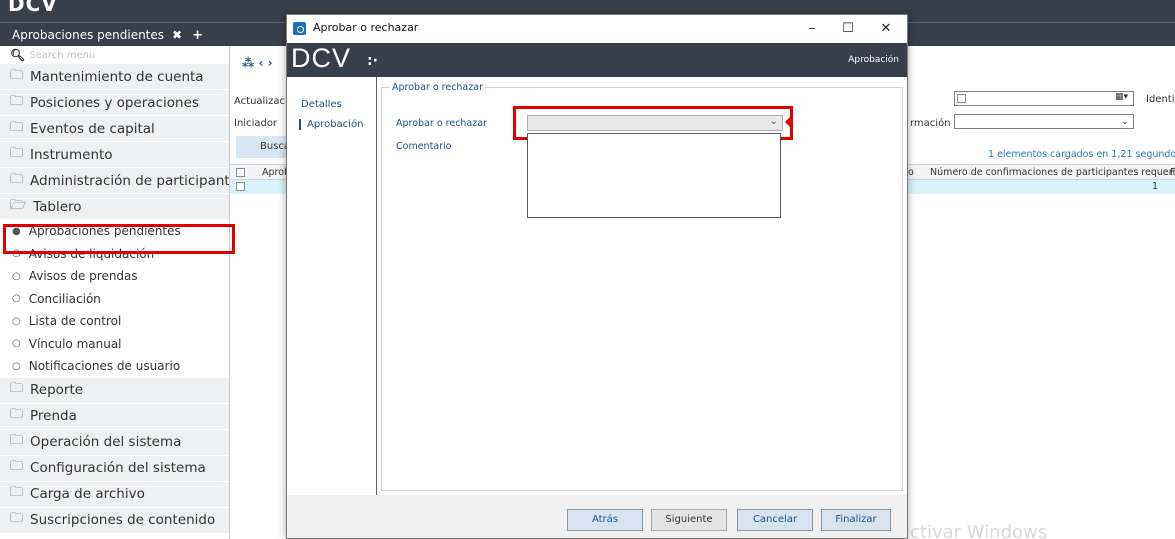 This screenshot has width=1175, height=539. What do you see at coordinates (437, 87) in the screenshot?
I see `fieldset-legend: Aprobar o rechazar` at bounding box center [437, 87].